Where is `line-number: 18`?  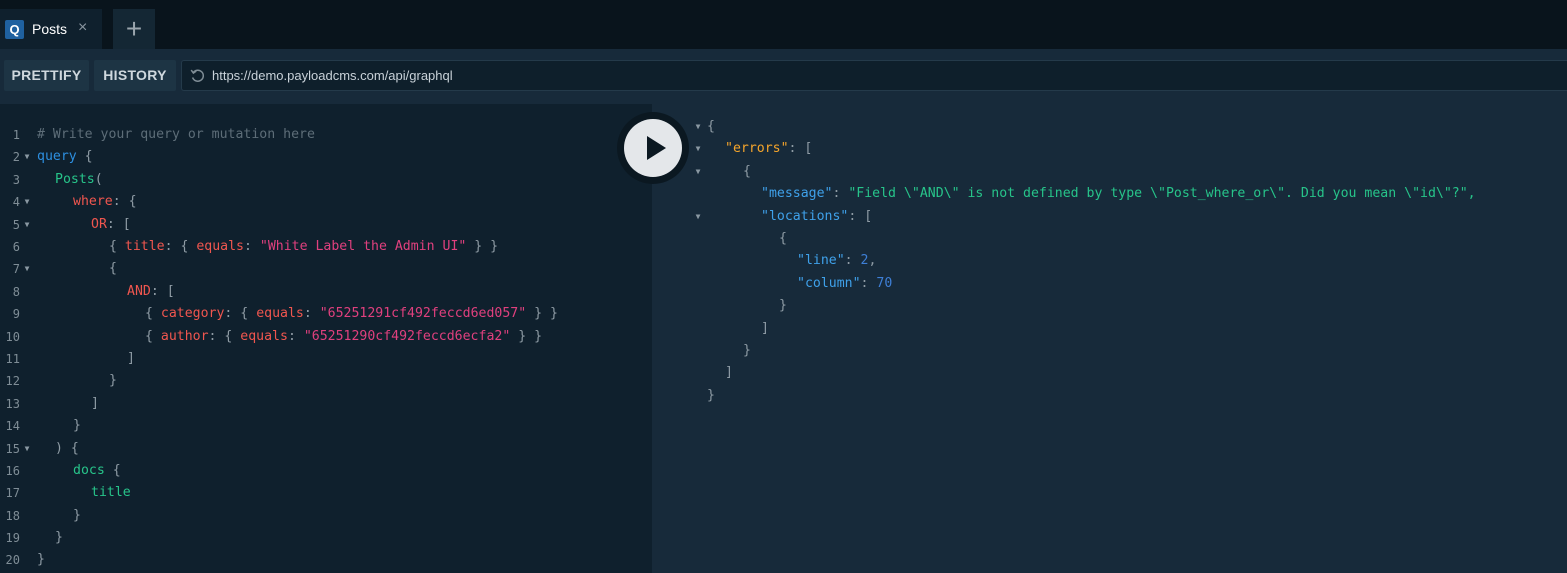 line-number: 18 is located at coordinates (12, 516).